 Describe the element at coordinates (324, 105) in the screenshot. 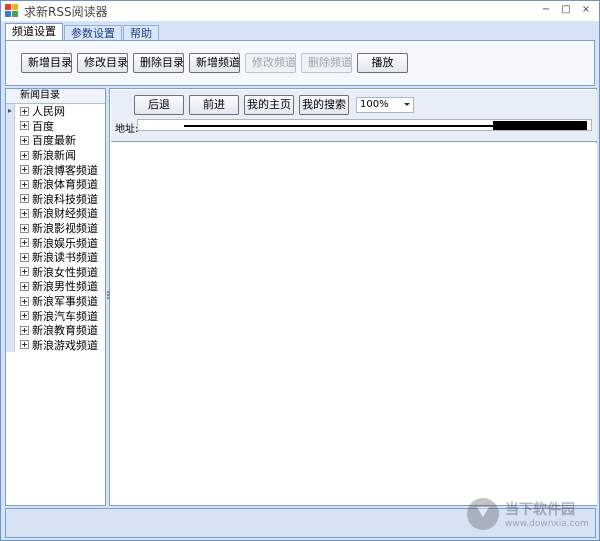

I see `search-button: 我的搜索` at that location.